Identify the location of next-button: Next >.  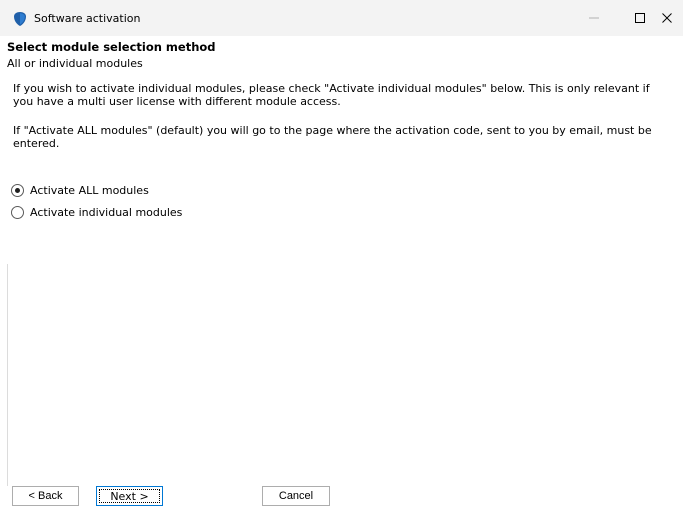
(129, 496).